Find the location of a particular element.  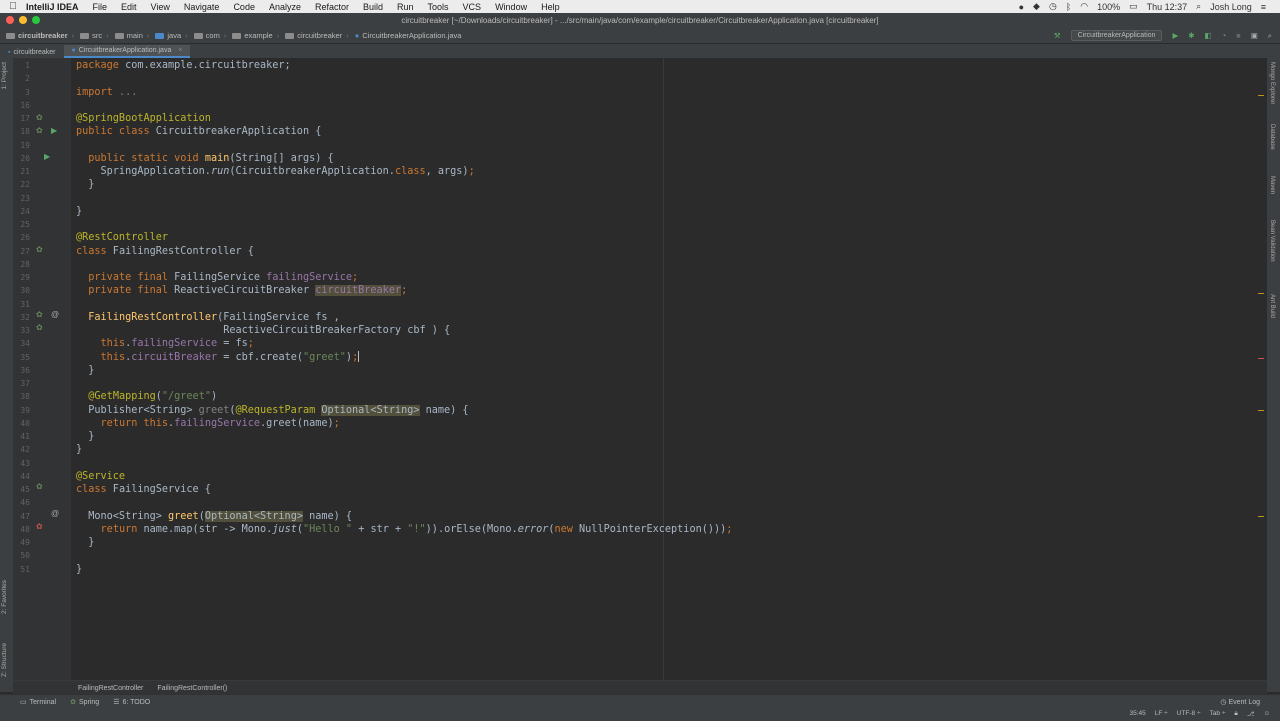

code-line: package com.example.circuitbreaker; is located at coordinates (183, 65).